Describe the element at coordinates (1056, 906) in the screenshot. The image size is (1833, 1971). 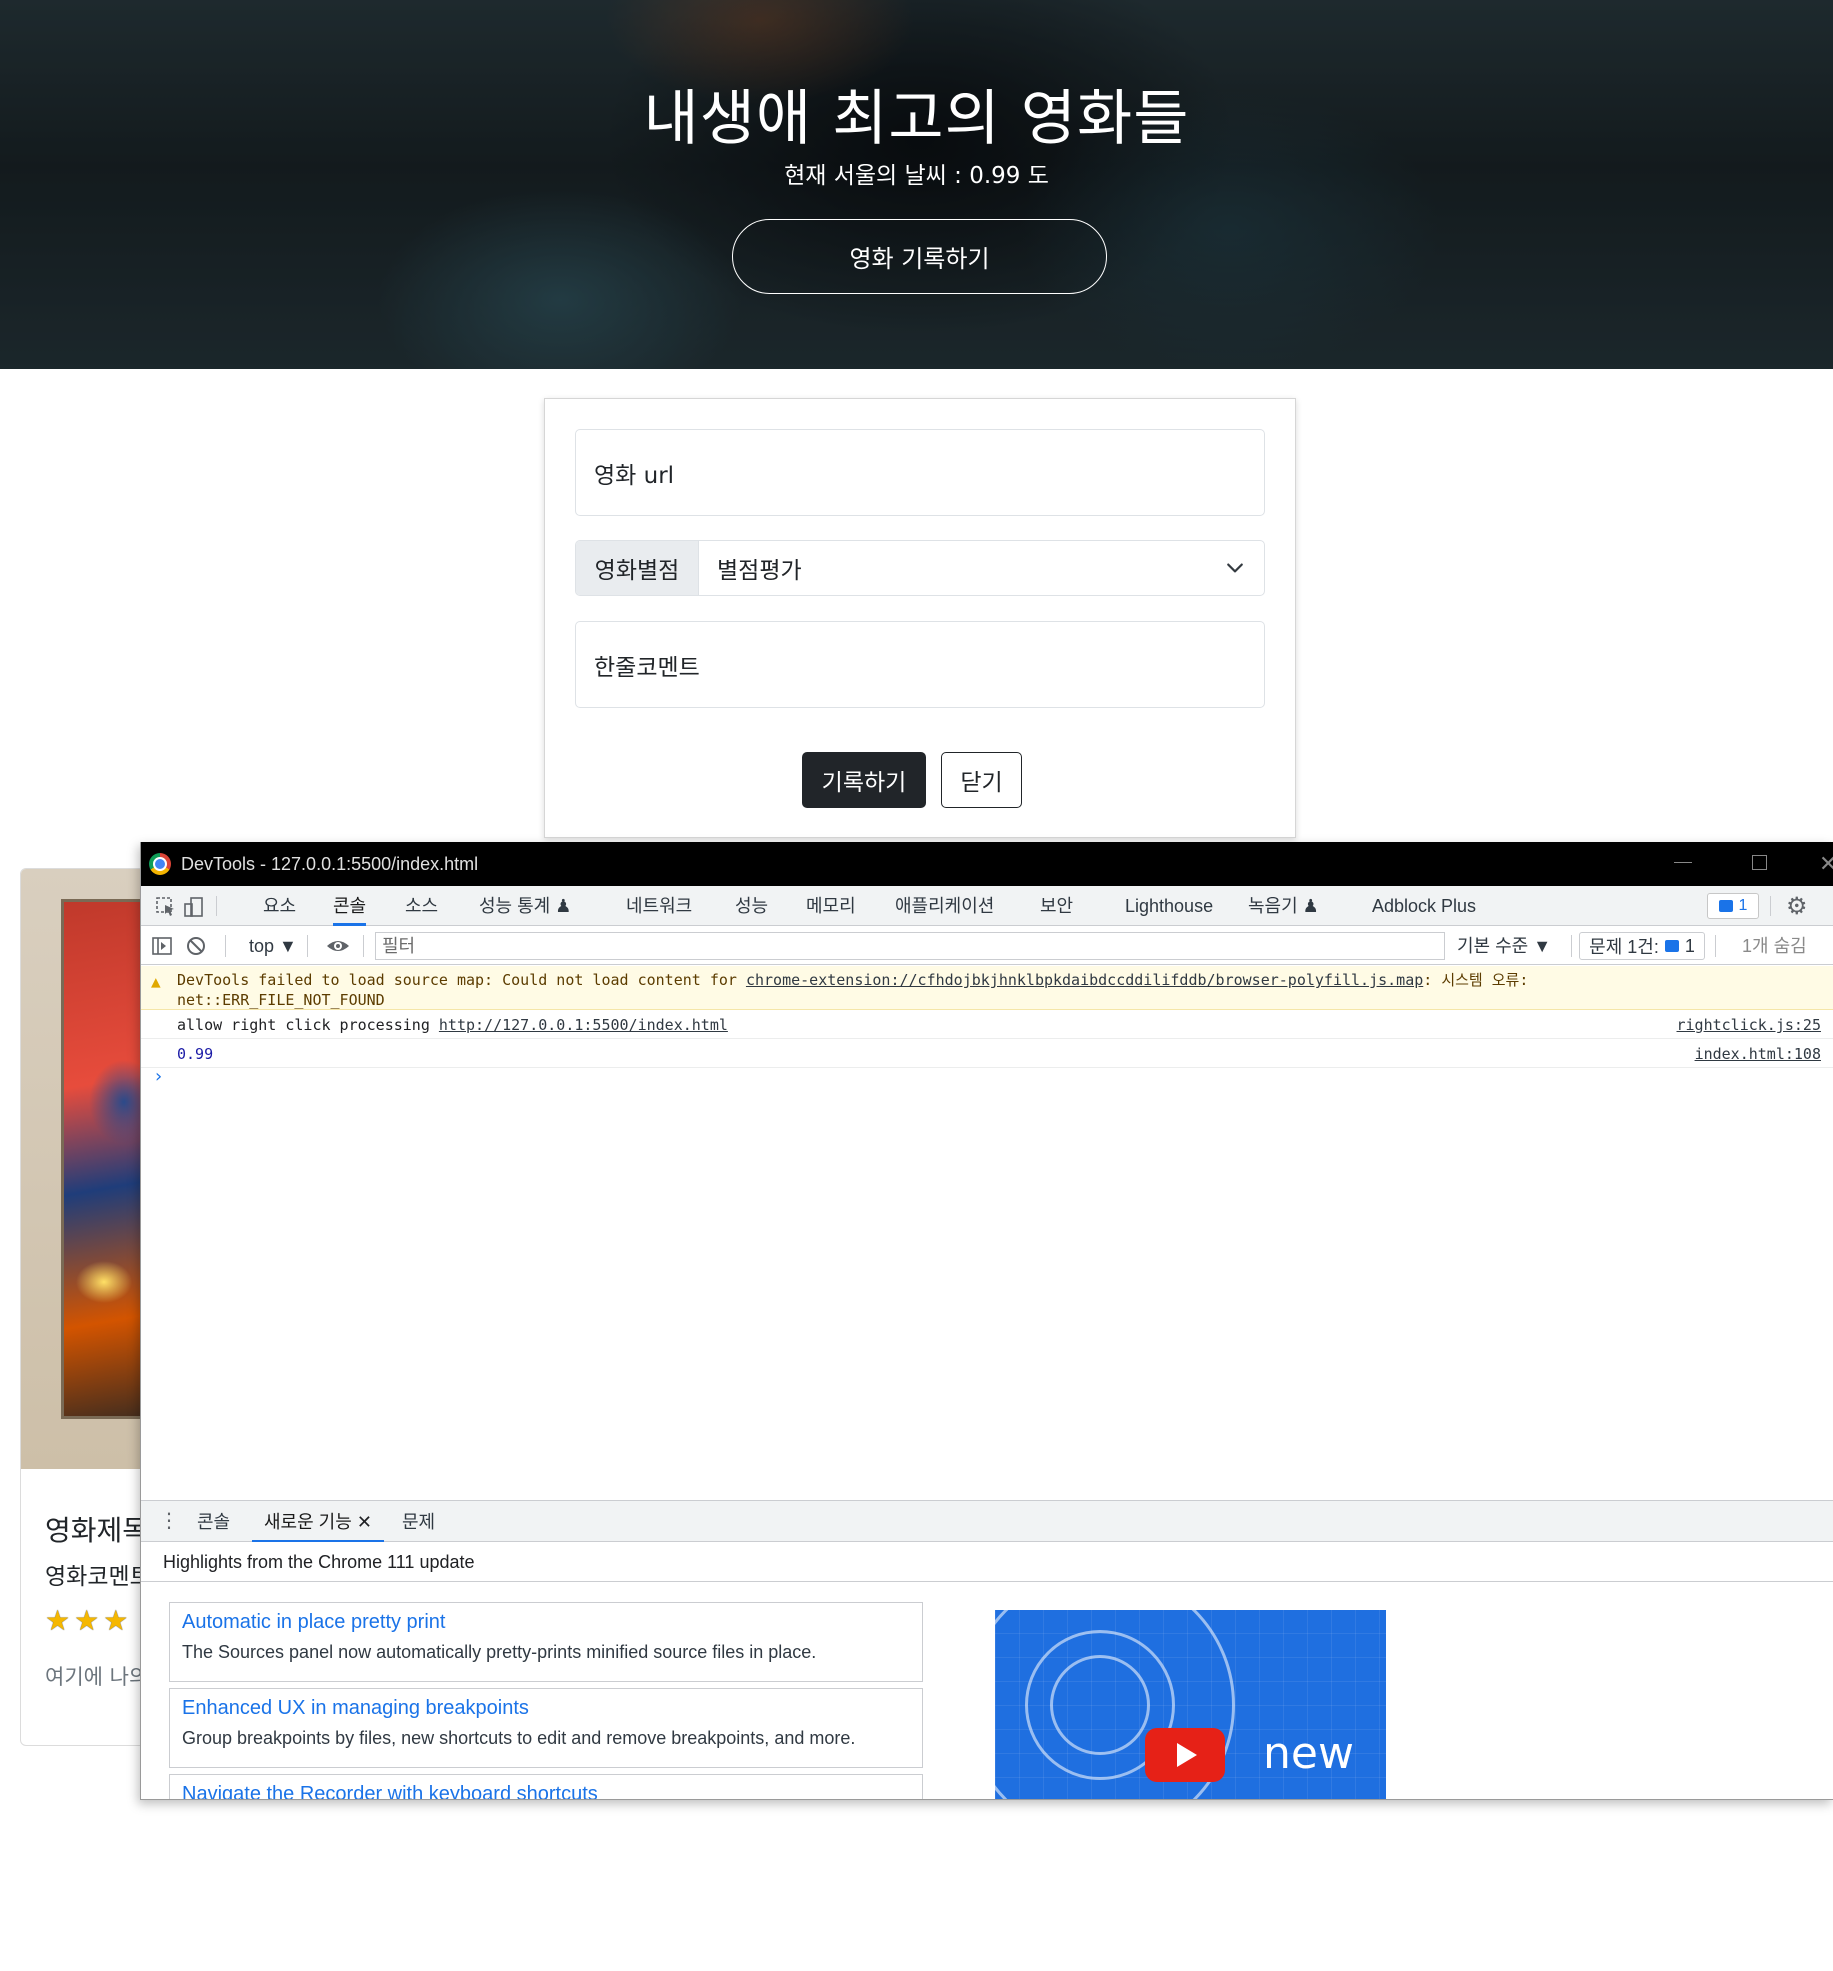
I see `tab-security: 보안` at that location.